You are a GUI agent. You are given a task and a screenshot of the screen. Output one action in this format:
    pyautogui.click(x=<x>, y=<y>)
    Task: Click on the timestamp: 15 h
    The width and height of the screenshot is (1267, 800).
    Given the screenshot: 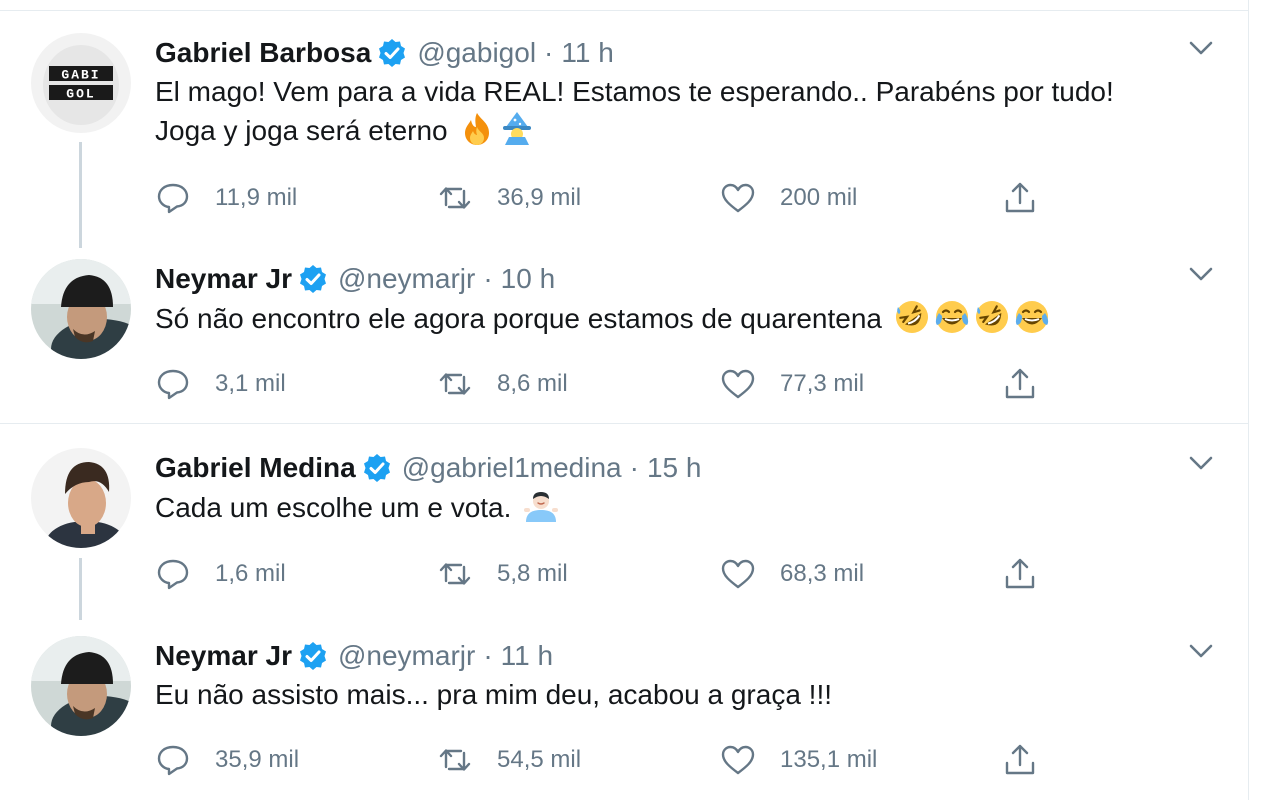 What is the action you would take?
    pyautogui.click(x=674, y=468)
    